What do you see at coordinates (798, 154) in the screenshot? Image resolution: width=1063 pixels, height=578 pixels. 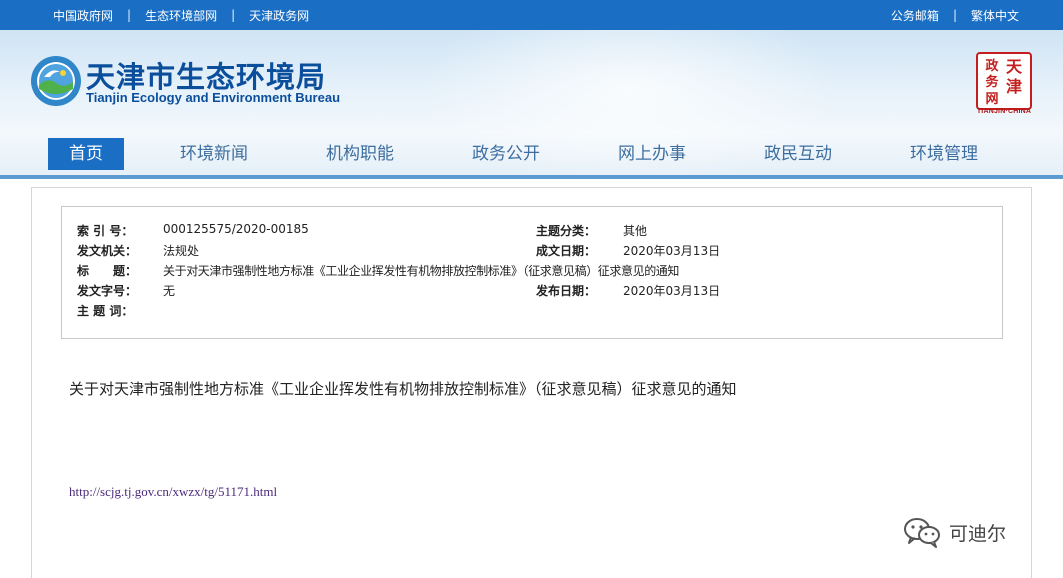 I see `nav-item-interaction: 政民互动` at bounding box center [798, 154].